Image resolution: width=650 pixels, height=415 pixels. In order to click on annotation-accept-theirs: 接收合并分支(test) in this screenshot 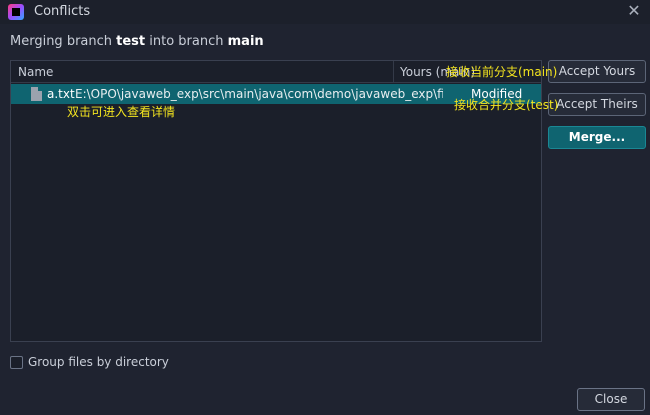, I will do `click(506, 105)`.